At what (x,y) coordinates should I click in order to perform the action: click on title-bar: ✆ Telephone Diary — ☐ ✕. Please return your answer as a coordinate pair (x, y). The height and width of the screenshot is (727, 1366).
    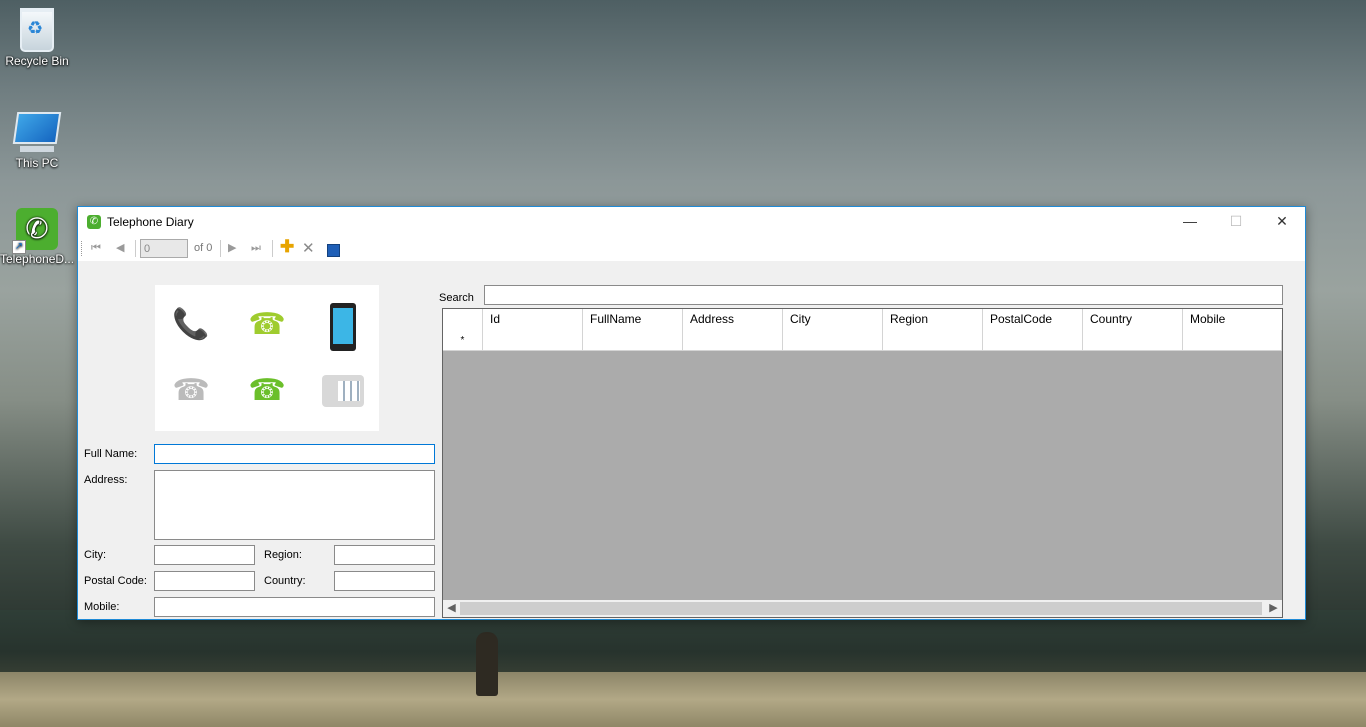
    Looking at the image, I should click on (691, 221).